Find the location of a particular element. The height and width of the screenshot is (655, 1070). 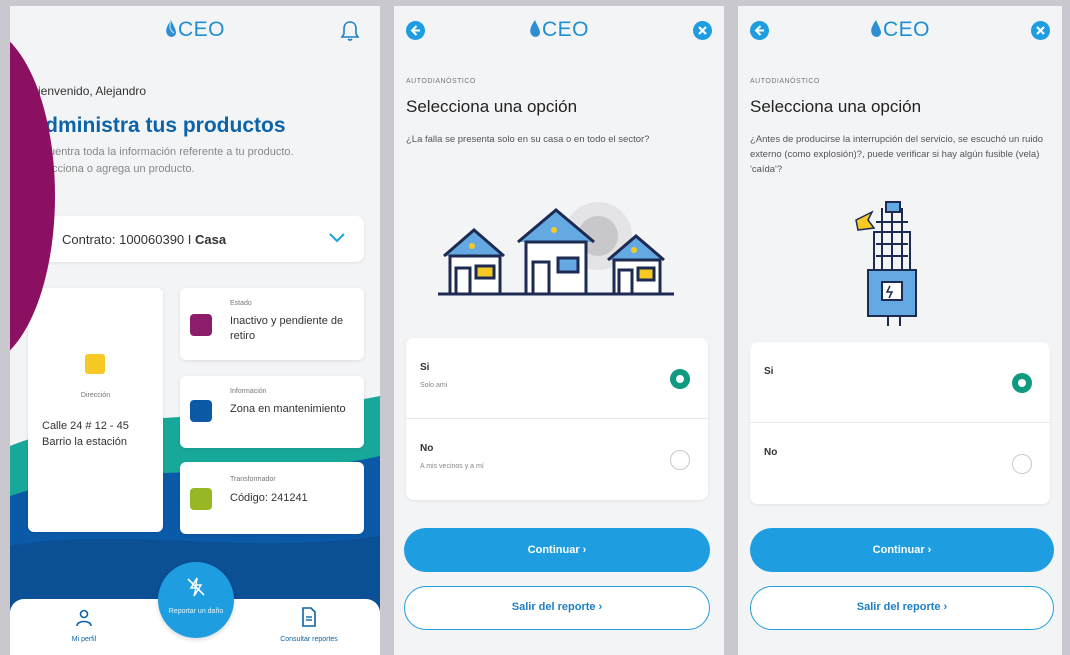

contract-label: Contrato: 100060390 I Casa is located at coordinates (144, 239).